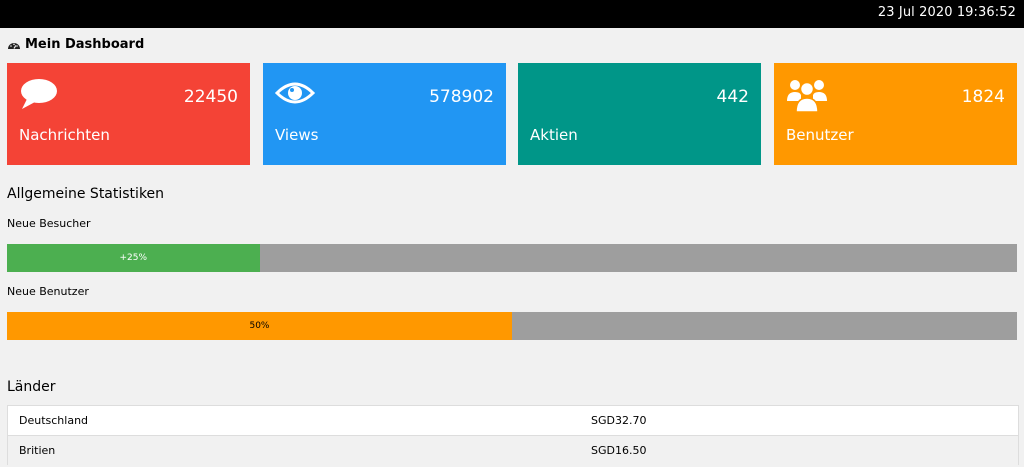  I want to click on country-value: SGD16.50, so click(619, 450).